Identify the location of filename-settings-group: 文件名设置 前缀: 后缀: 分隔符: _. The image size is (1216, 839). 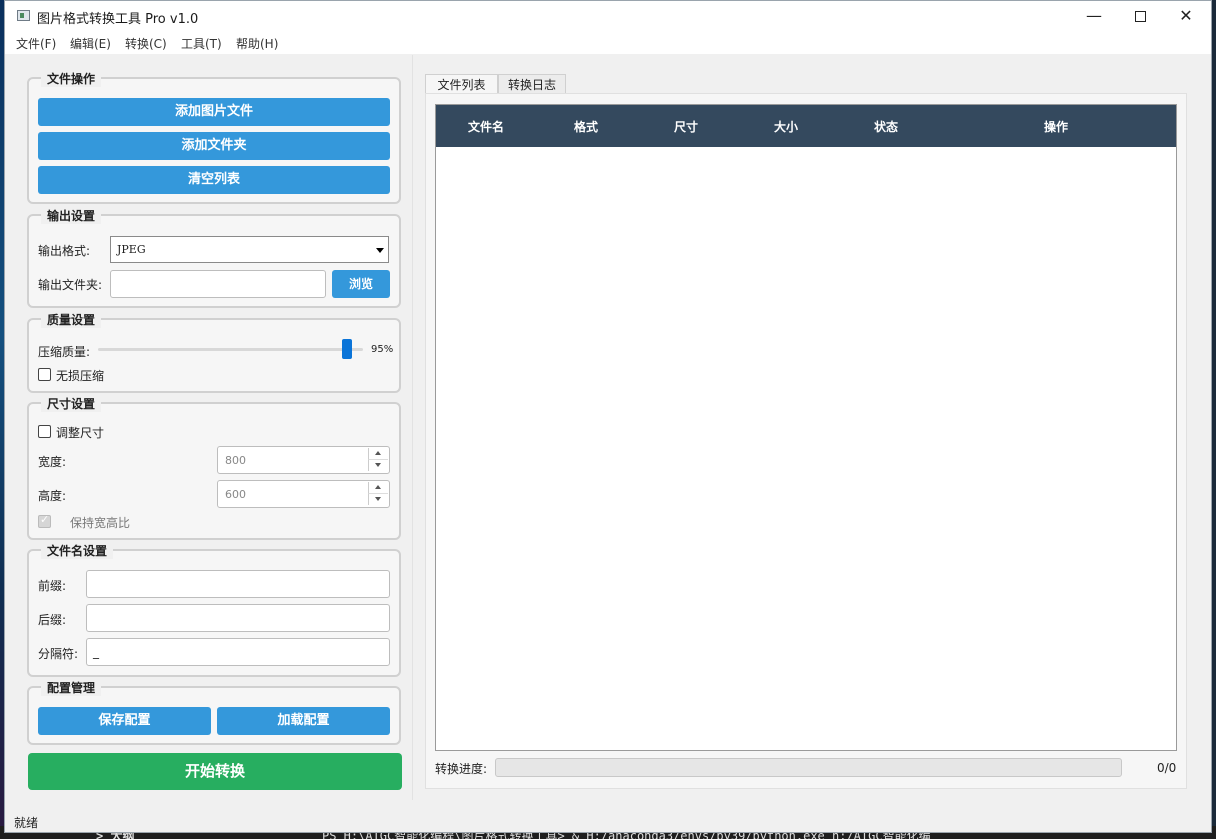
(214, 609).